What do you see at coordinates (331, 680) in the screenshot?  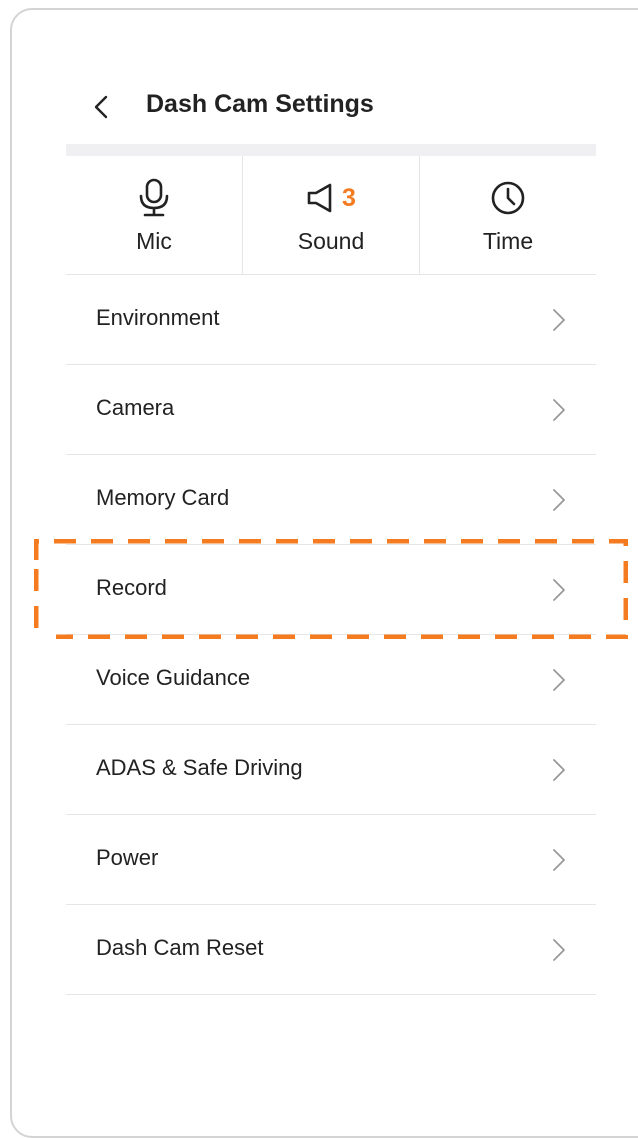 I see `menu-item-voice-guidance: Voice Guidance` at bounding box center [331, 680].